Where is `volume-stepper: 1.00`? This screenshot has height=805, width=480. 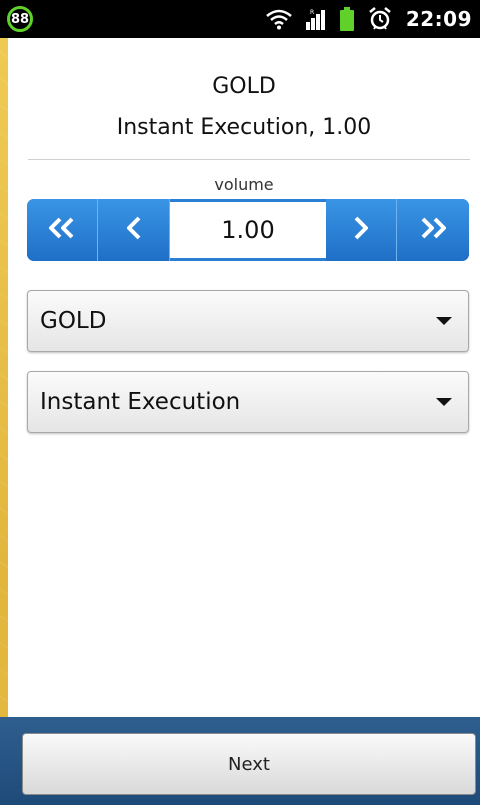
volume-stepper: 1.00 is located at coordinates (248, 230).